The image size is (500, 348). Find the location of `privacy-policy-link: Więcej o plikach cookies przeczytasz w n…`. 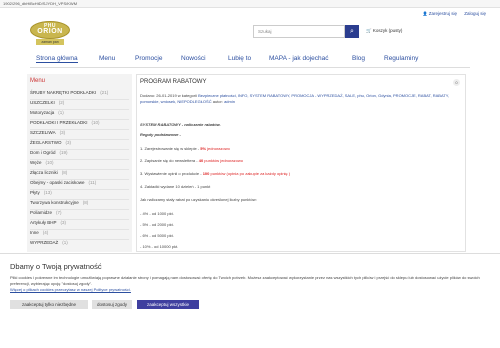

privacy-policy-link: Więcej o plikach cookies przeczytasz w n… is located at coordinates (70, 289).